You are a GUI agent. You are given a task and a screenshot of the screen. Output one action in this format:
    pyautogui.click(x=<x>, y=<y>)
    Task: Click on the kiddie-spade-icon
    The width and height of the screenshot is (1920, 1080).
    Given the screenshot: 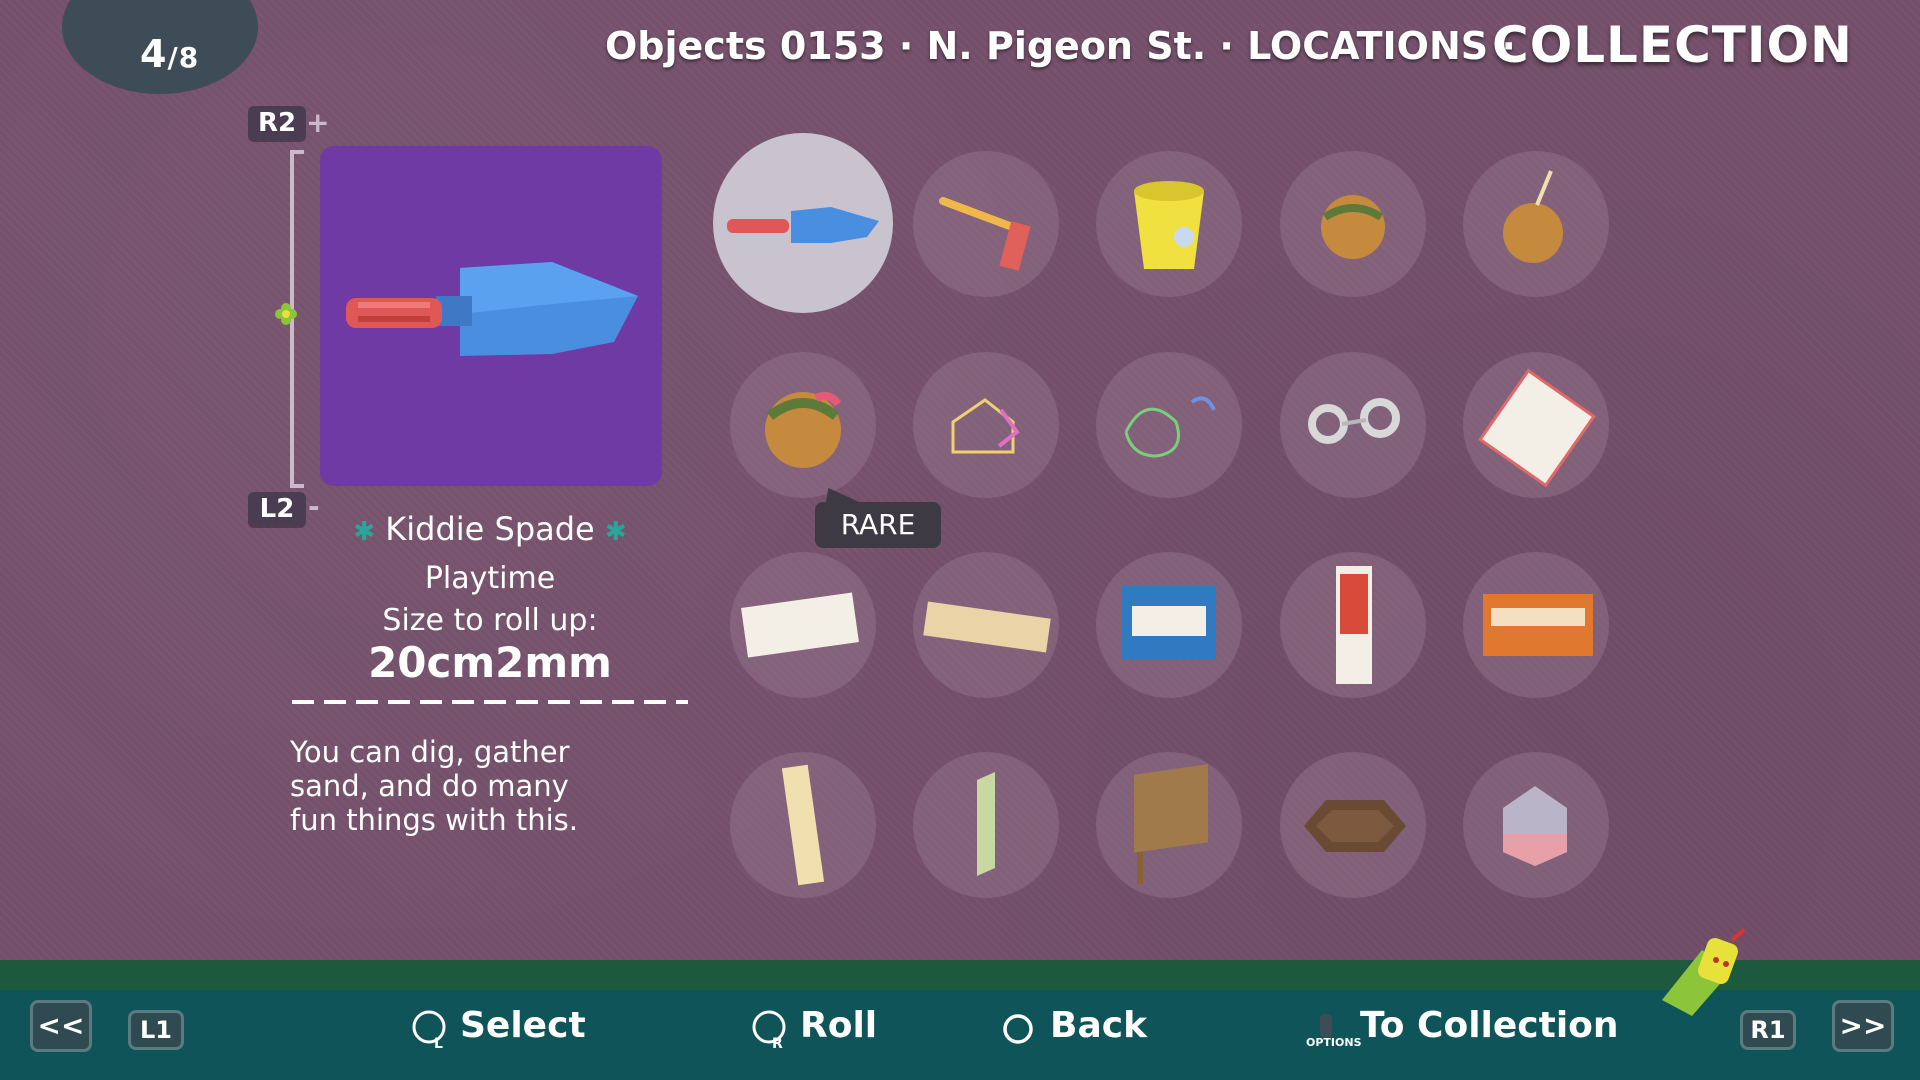 What is the action you would take?
    pyautogui.click(x=803, y=225)
    